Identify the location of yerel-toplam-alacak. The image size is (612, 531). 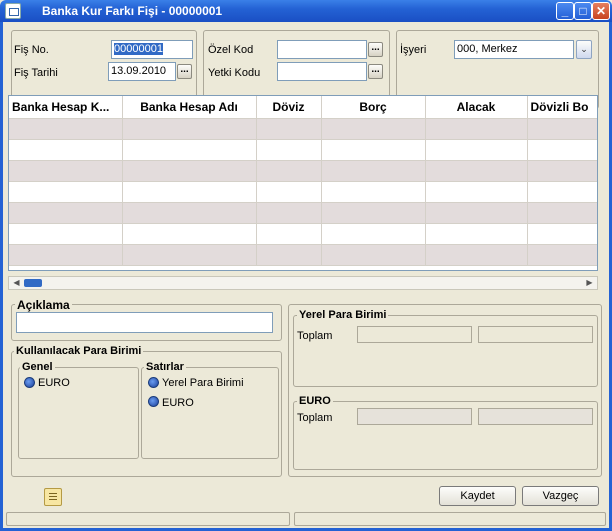
(535, 334).